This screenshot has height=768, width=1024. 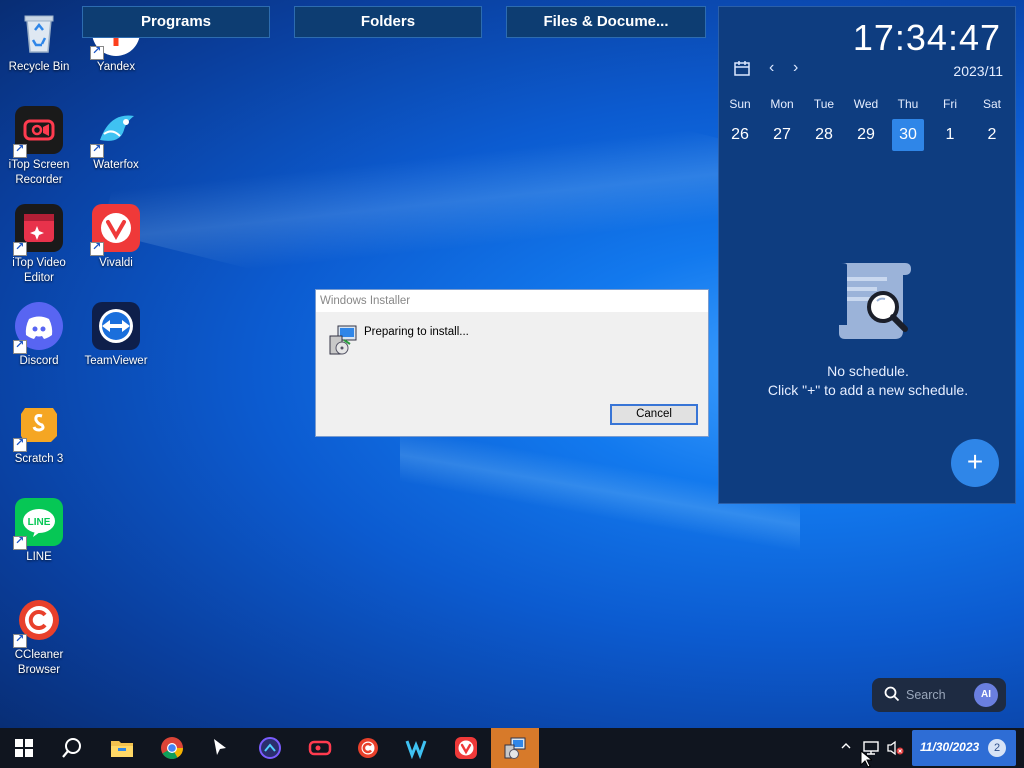 I want to click on add-schedule-button: +, so click(x=975, y=463).